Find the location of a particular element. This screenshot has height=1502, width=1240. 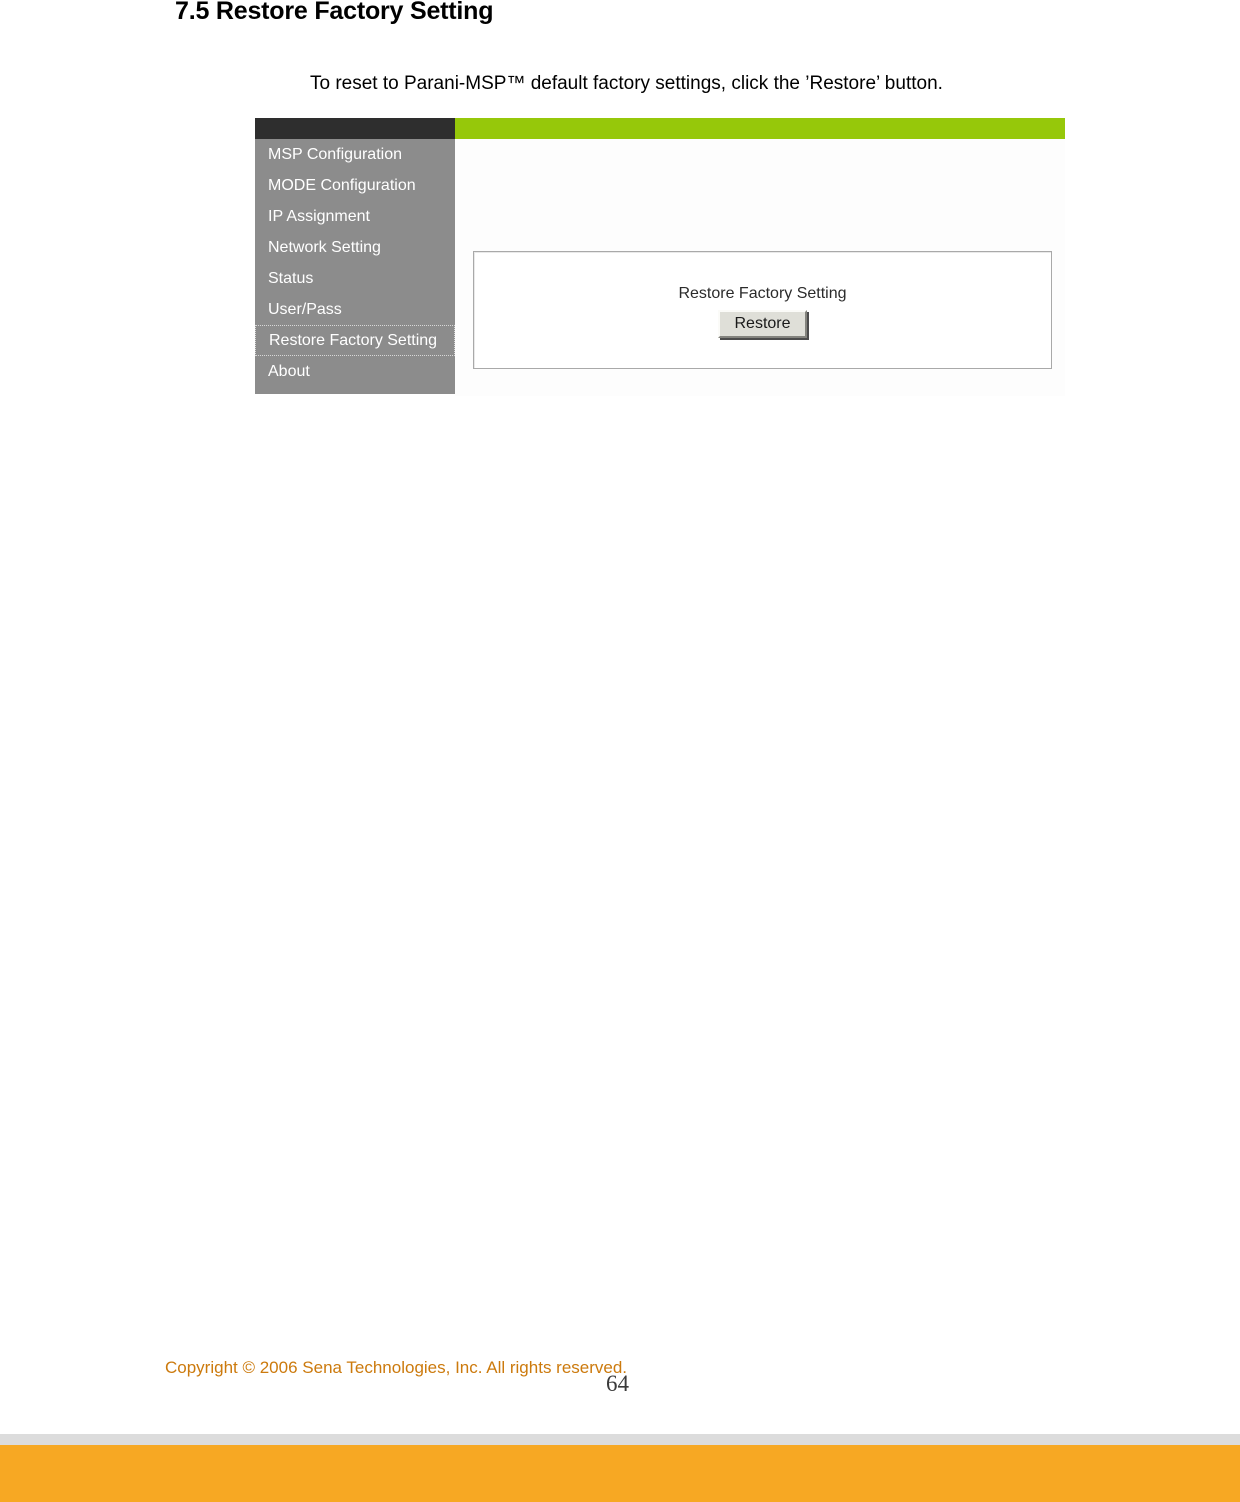

restore-button: Restore is located at coordinates (762, 324).